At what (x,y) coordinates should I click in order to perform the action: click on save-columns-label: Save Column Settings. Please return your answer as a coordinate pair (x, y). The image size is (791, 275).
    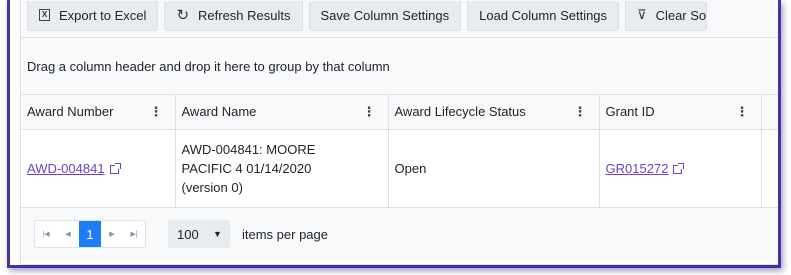
    Looking at the image, I should click on (385, 15).